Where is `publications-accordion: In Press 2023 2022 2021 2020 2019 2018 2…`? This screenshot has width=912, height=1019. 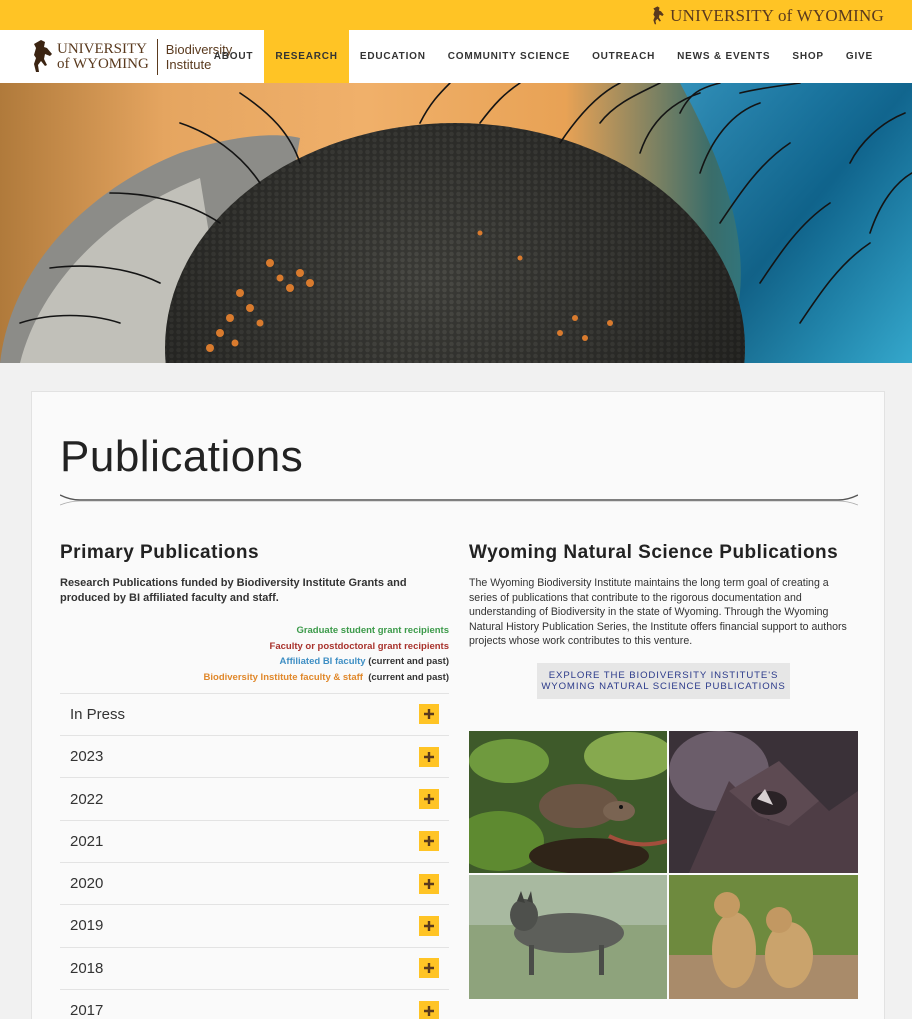
publications-accordion: In Press 2023 2022 2021 2020 2019 2018 2… is located at coordinates (254, 855).